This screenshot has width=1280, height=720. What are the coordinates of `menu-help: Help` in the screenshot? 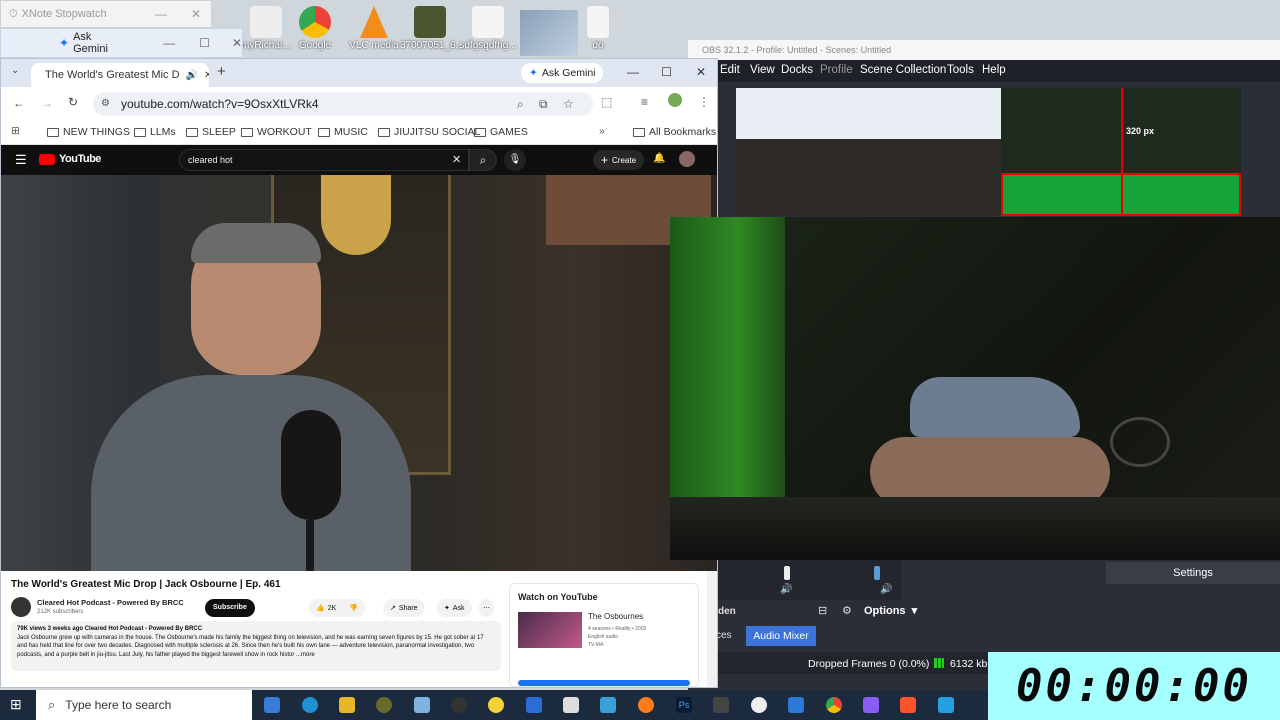 It's located at (994, 70).